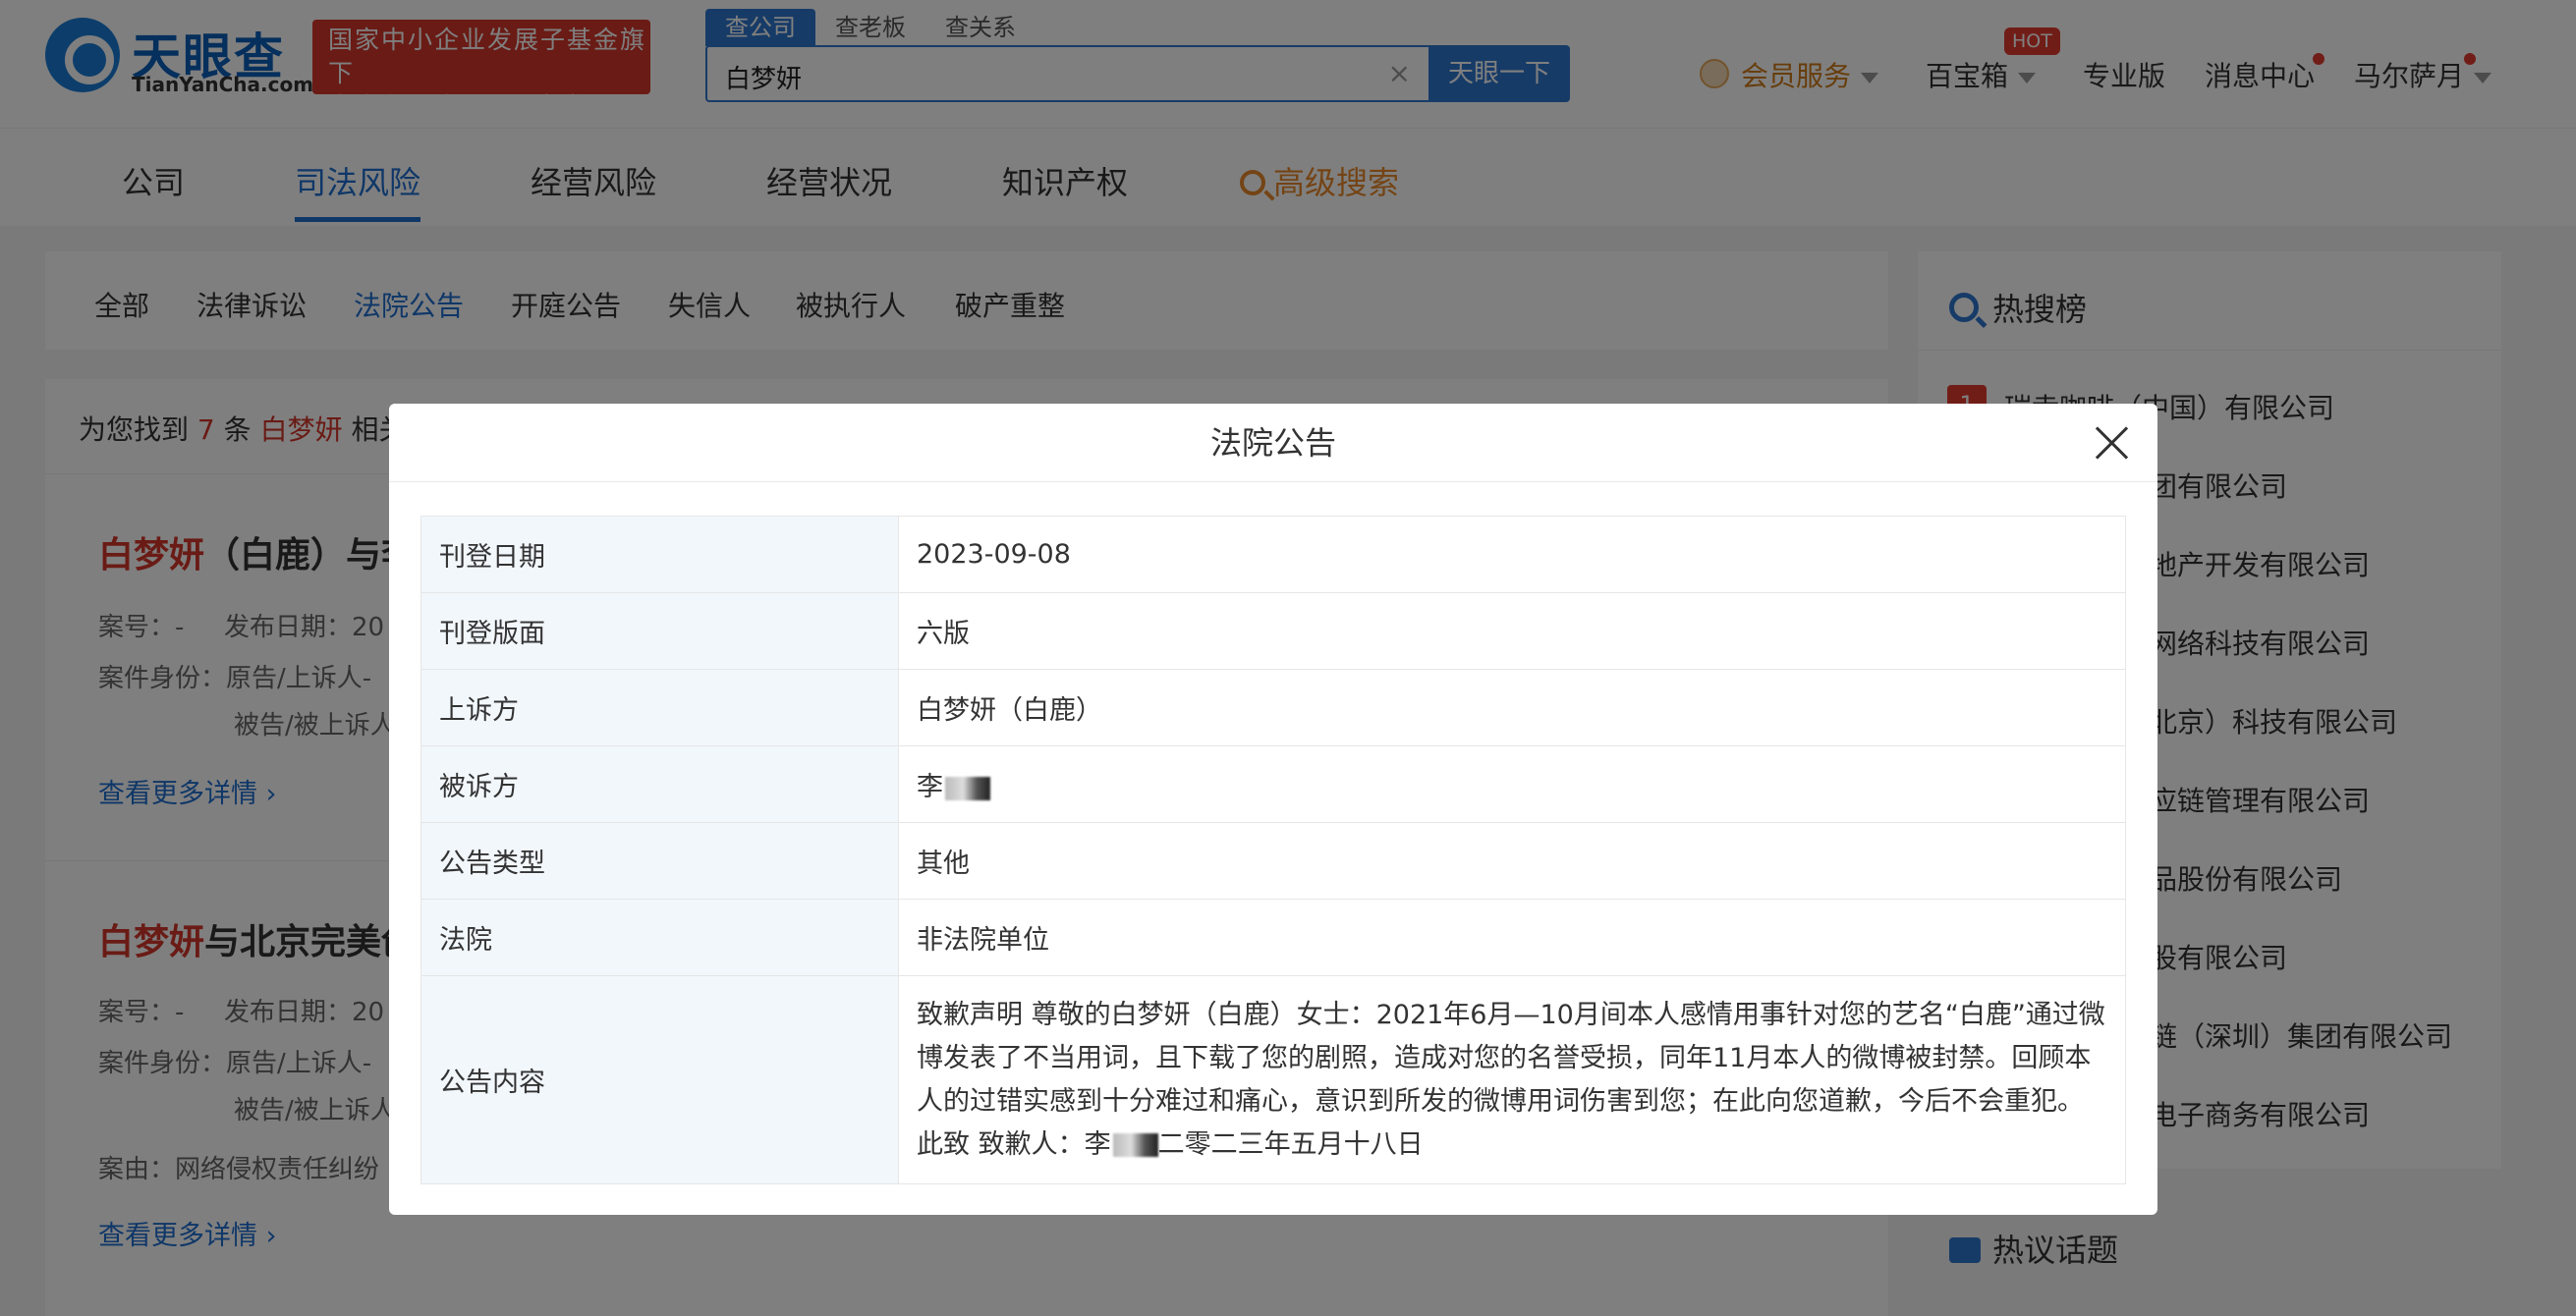 This screenshot has height=1316, width=2576. I want to click on notice-content-date: 二零二三年五月十八日, so click(1290, 1144).